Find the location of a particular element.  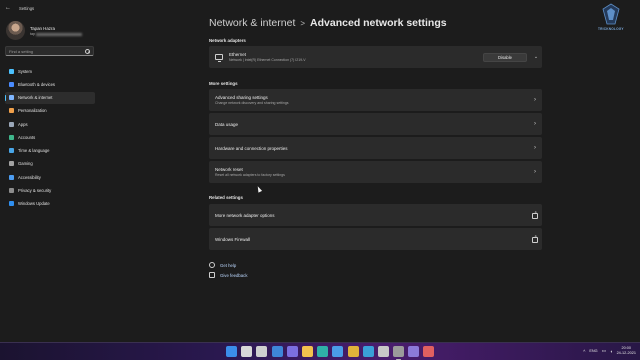

give-feedback-link: Give feedback is located at coordinates (228, 275).